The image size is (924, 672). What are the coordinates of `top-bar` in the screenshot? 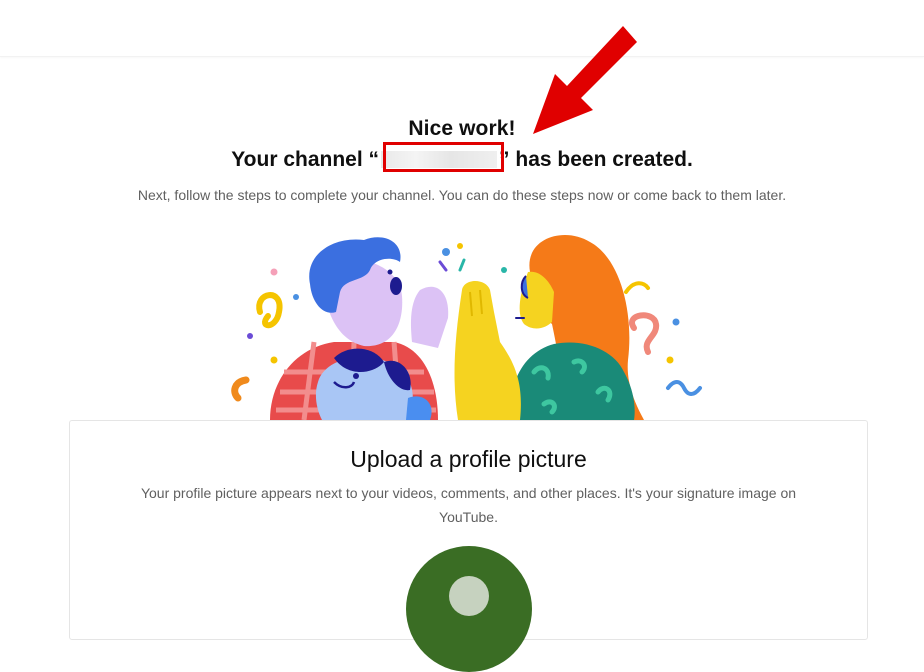 It's located at (462, 28).